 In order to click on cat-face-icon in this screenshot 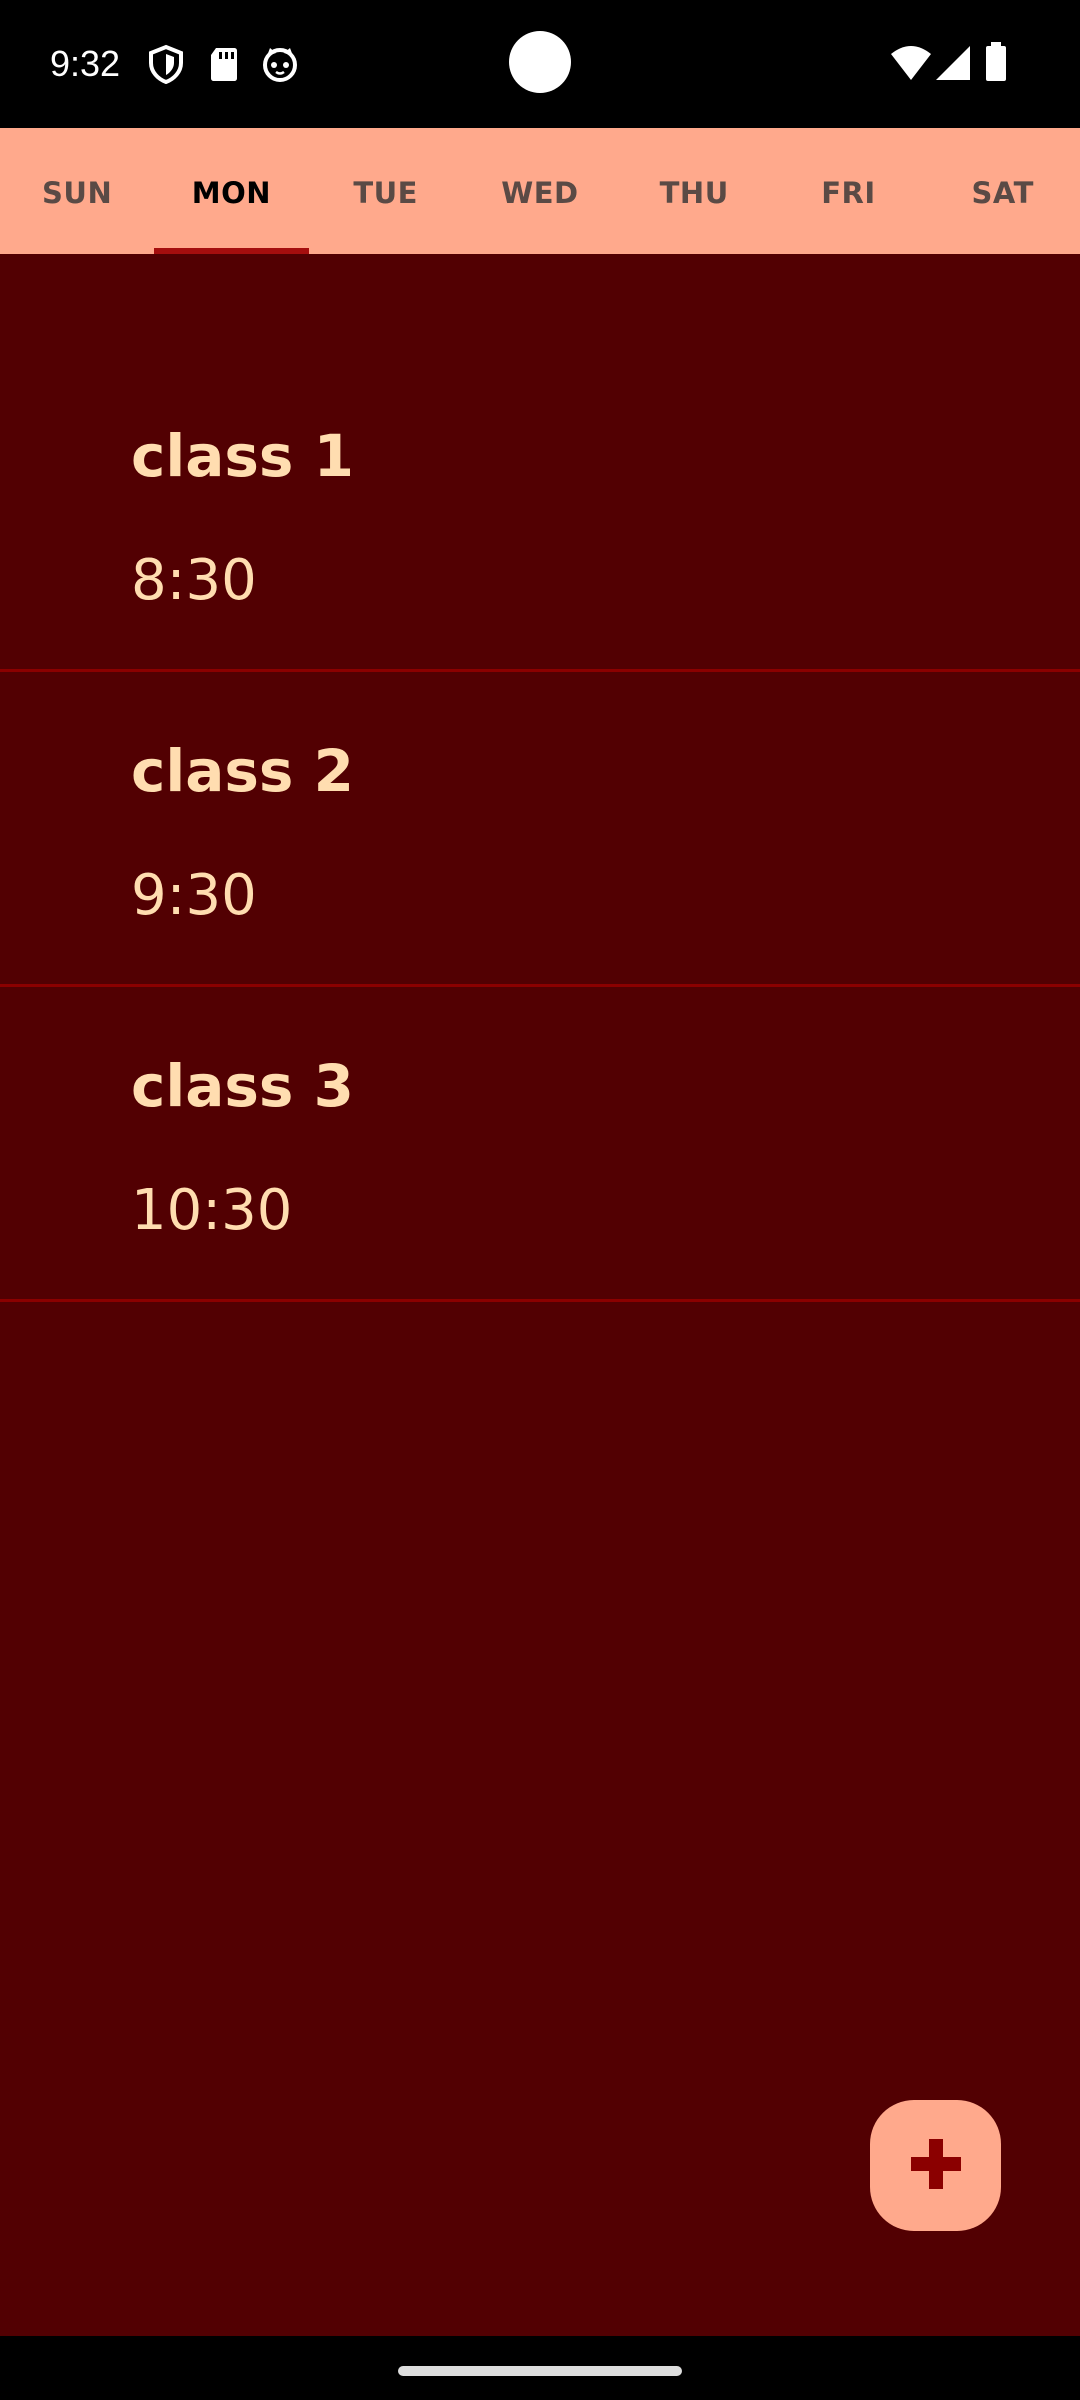, I will do `click(280, 64)`.